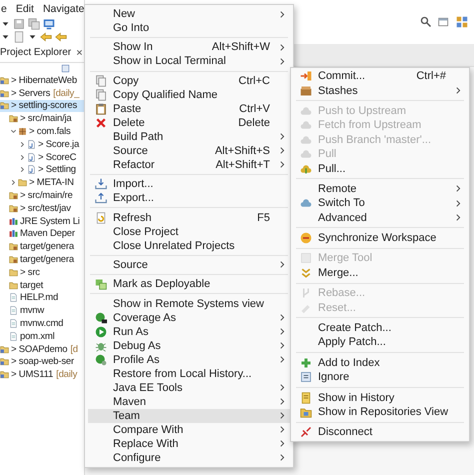 The width and height of the screenshot is (474, 475). Describe the element at coordinates (189, 265) in the screenshot. I see `menu-item: Source` at that location.